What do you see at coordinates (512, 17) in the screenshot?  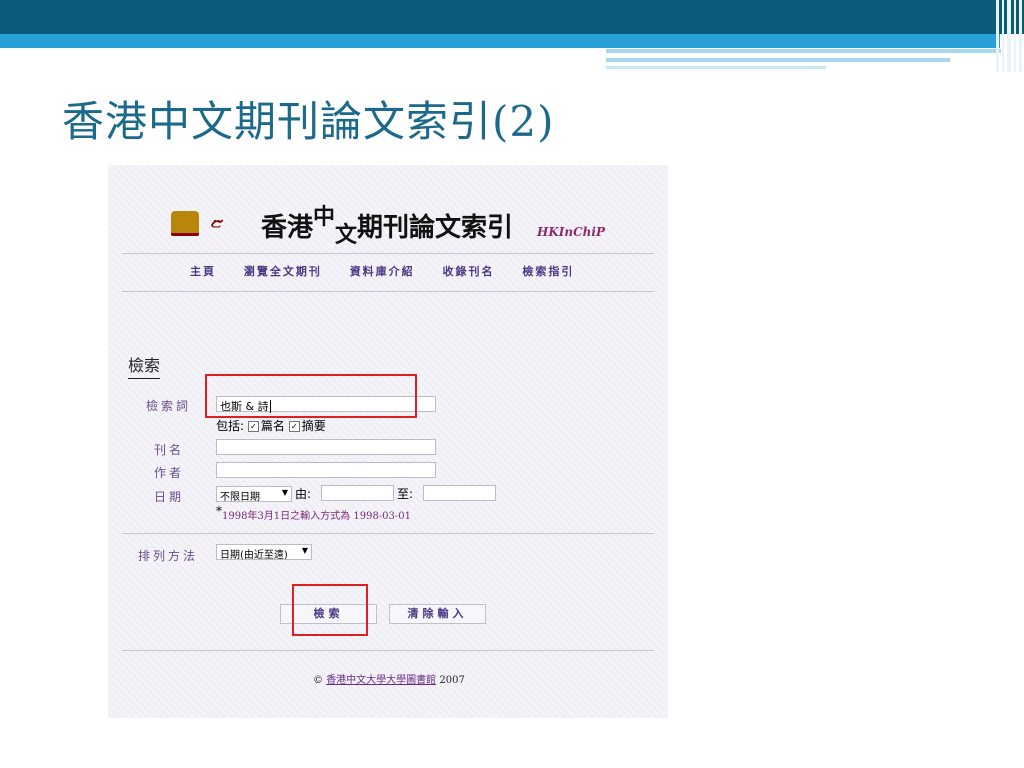 I see `header-dark-bar` at bounding box center [512, 17].